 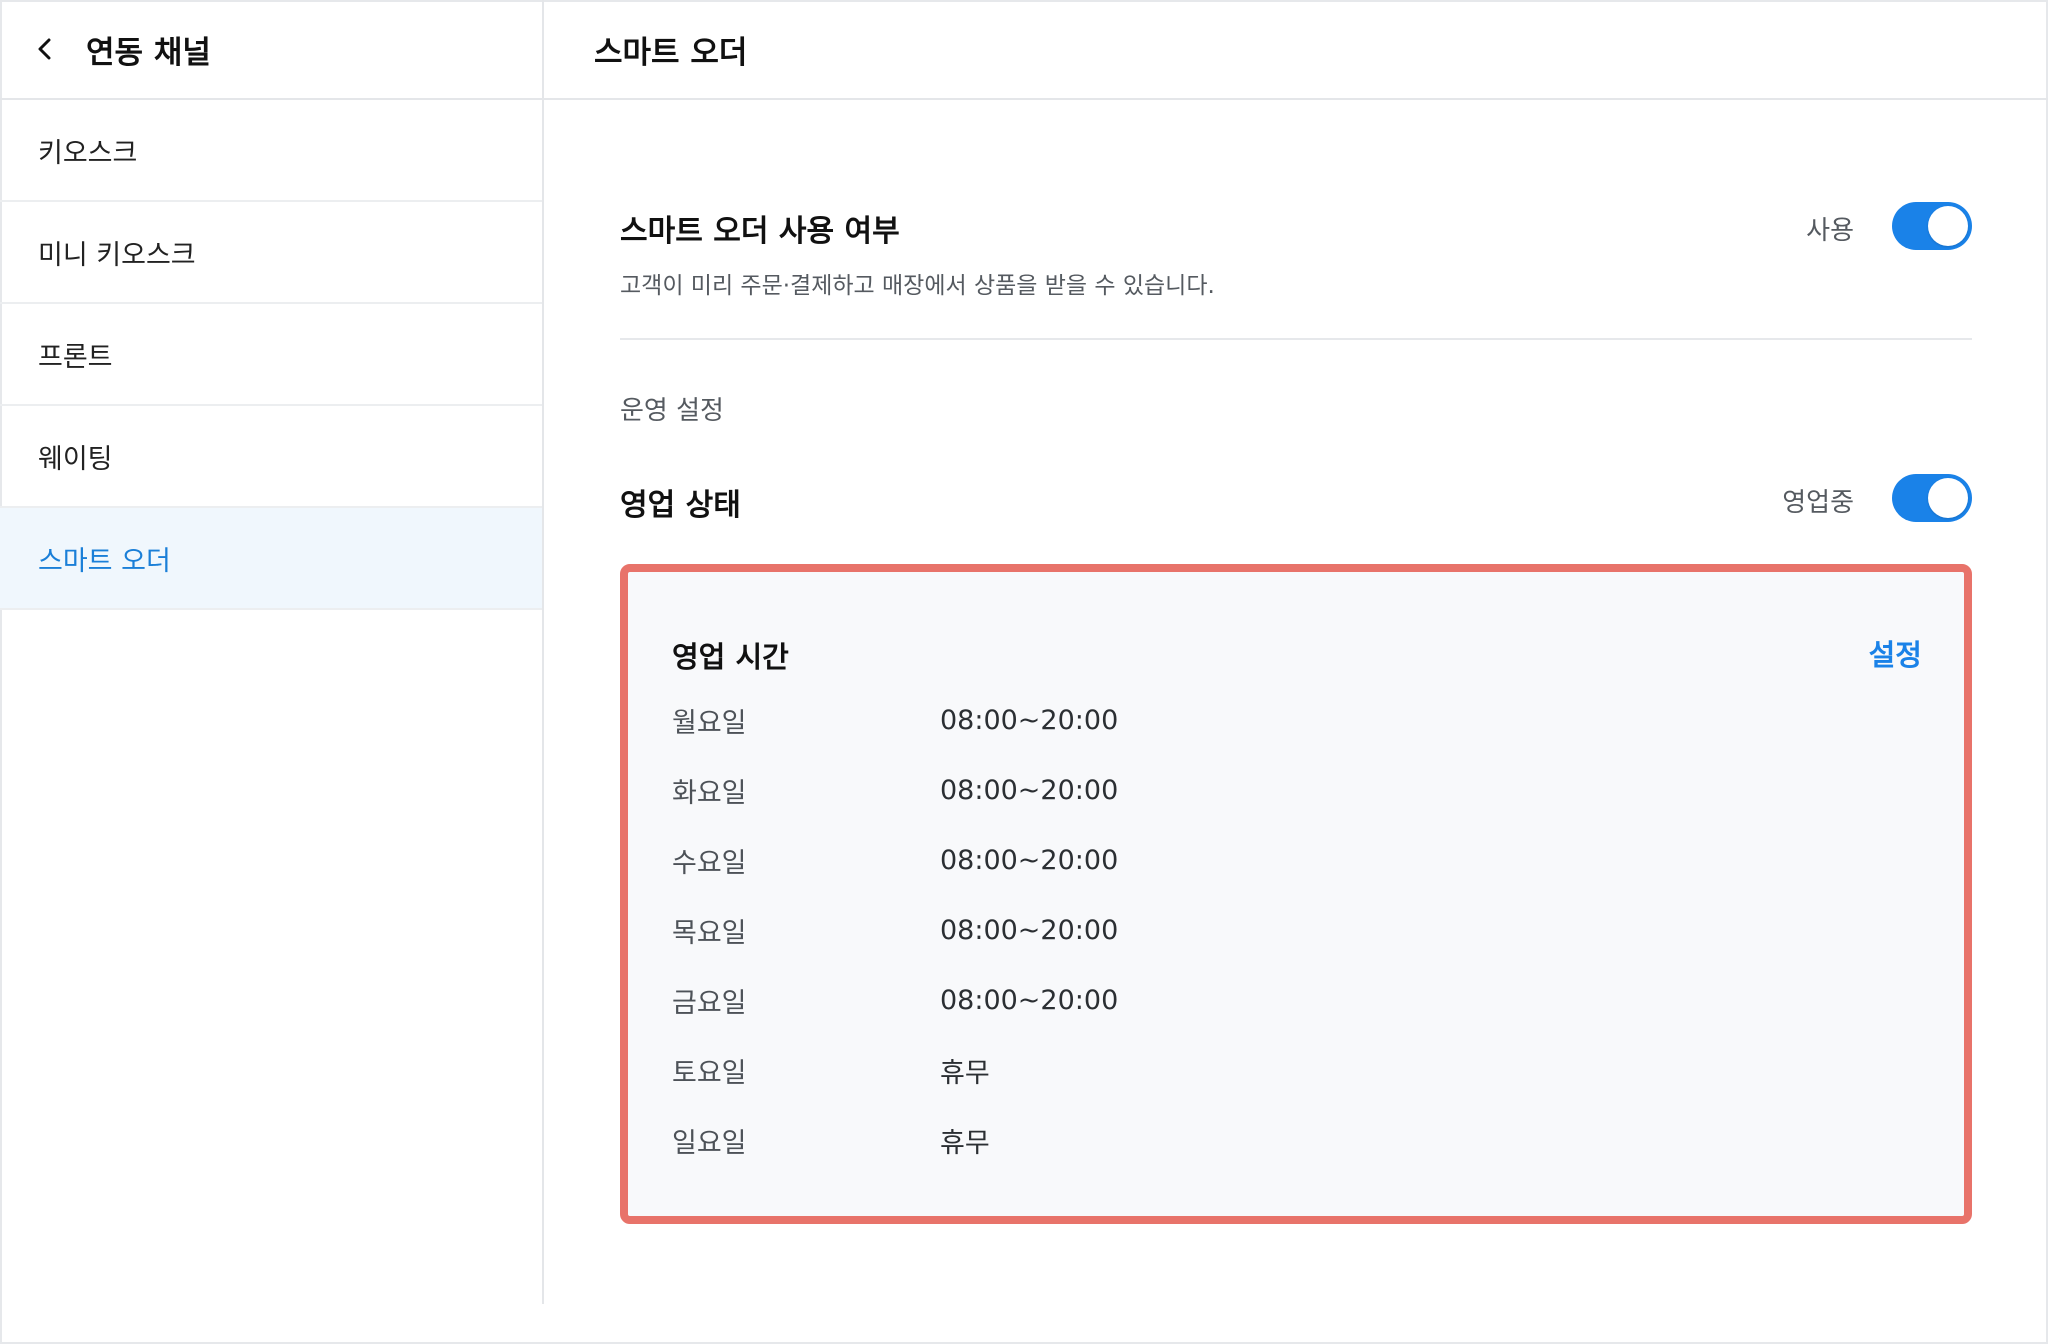 I want to click on usage-title: 스마트 오더 사용 여부, so click(x=760, y=231).